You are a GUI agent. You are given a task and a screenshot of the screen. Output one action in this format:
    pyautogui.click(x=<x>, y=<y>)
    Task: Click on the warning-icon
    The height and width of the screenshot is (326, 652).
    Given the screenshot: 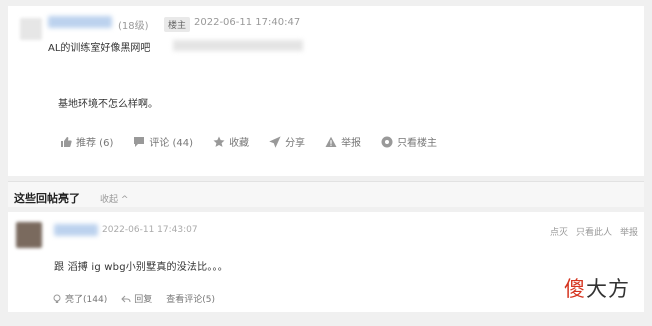 What is the action you would take?
    pyautogui.click(x=331, y=141)
    